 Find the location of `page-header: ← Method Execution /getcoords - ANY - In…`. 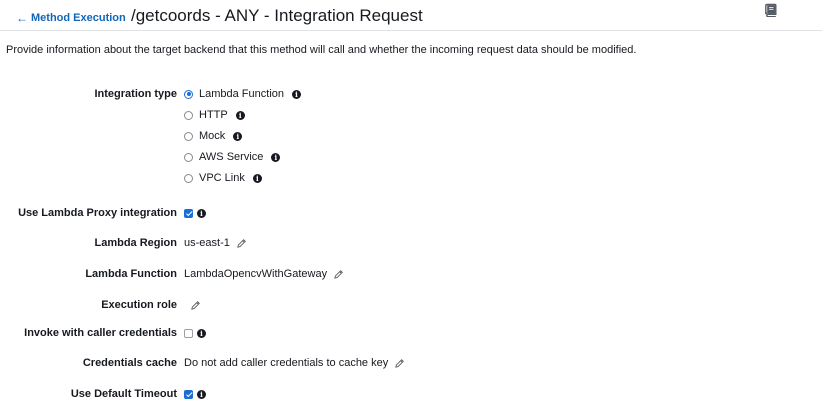

page-header: ← Method Execution /getcoords - ANY - In… is located at coordinates (411, 15).